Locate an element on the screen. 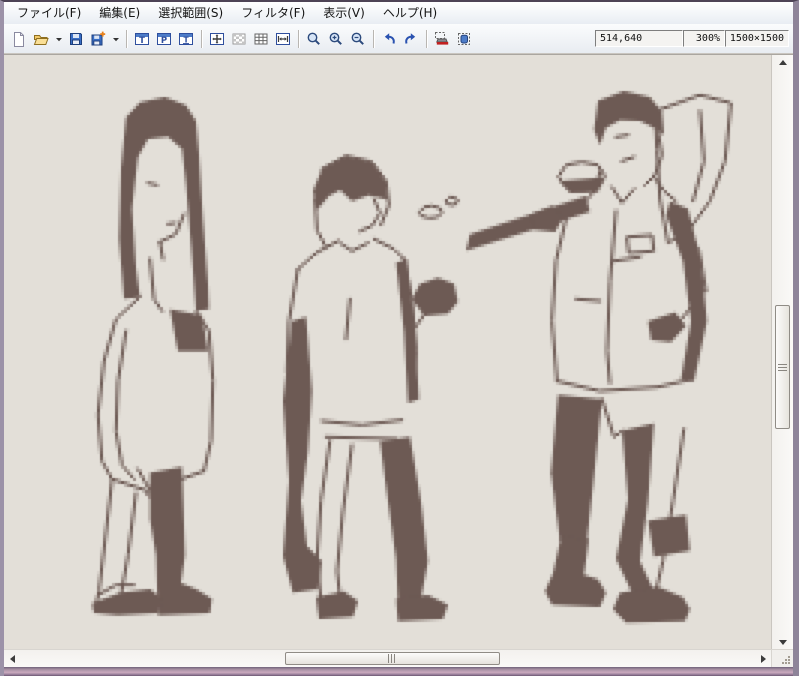 The height and width of the screenshot is (676, 799). svg-text: P is located at coordinates (164, 41).